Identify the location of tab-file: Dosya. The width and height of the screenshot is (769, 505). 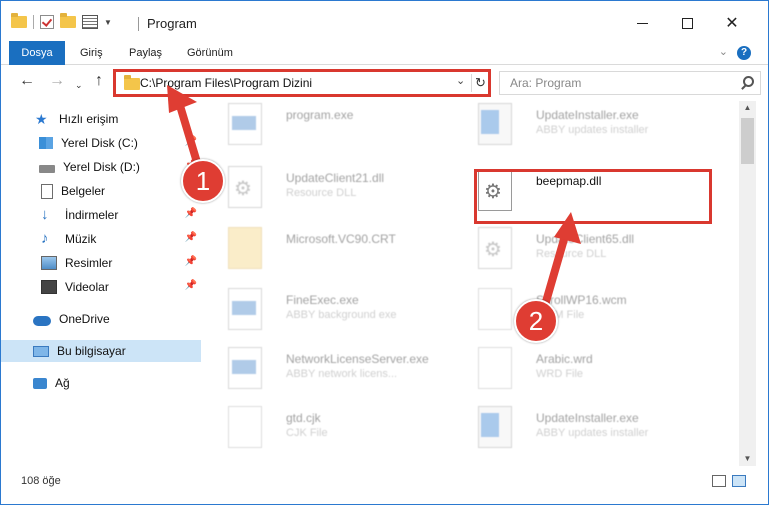
(37, 53).